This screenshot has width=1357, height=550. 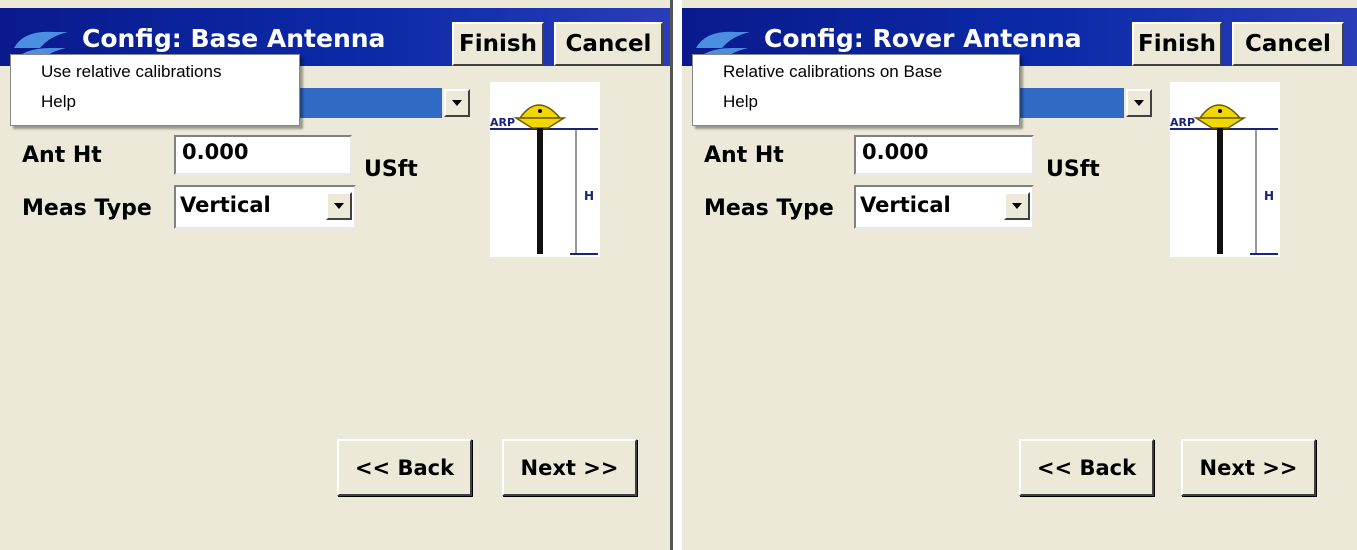 What do you see at coordinates (832, 72) in the screenshot?
I see `menu-item-relative-calibrations-on-base: Relative calibrations on Base` at bounding box center [832, 72].